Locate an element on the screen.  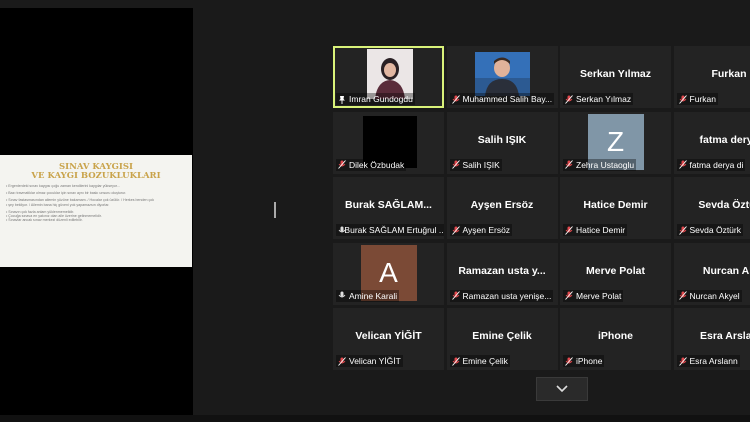
participant-name-label: Esra Arslann is located at coordinates (708, 361).